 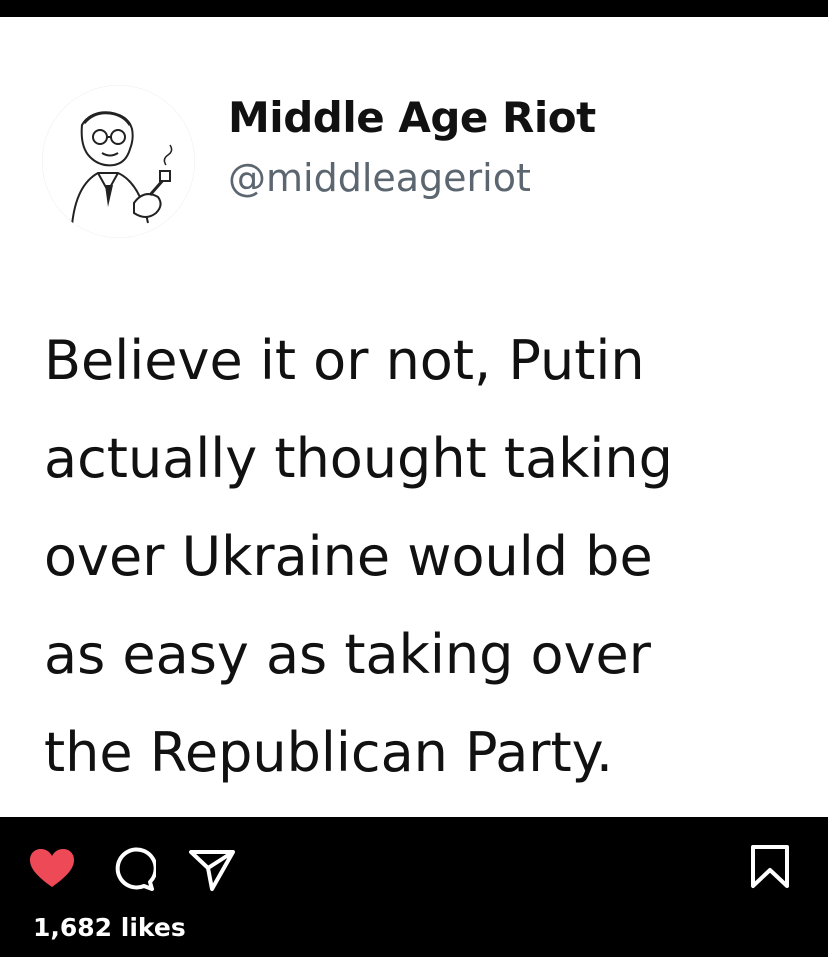 What do you see at coordinates (212, 870) in the screenshot?
I see `share-icon` at bounding box center [212, 870].